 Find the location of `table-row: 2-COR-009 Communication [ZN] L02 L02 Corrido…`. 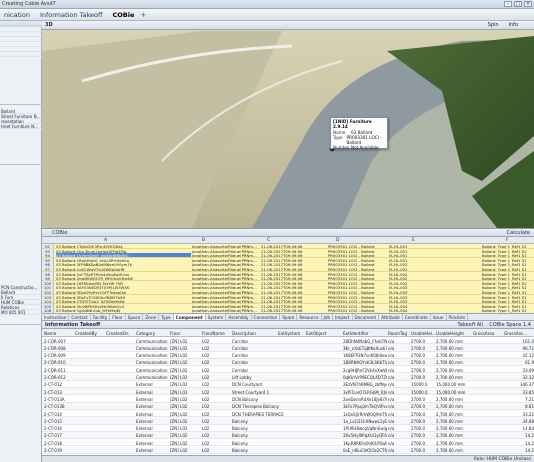

table-row: 2-COR-009 Communication [ZN] L02 L02 Corrido… is located at coordinates (288, 355).